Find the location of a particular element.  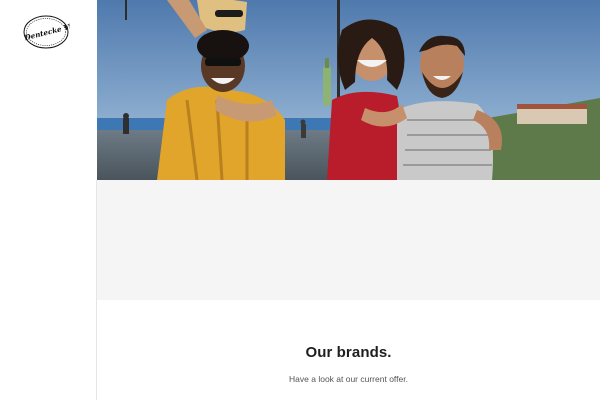

logo: La Dentecke Vita is located at coordinates (46, 32).